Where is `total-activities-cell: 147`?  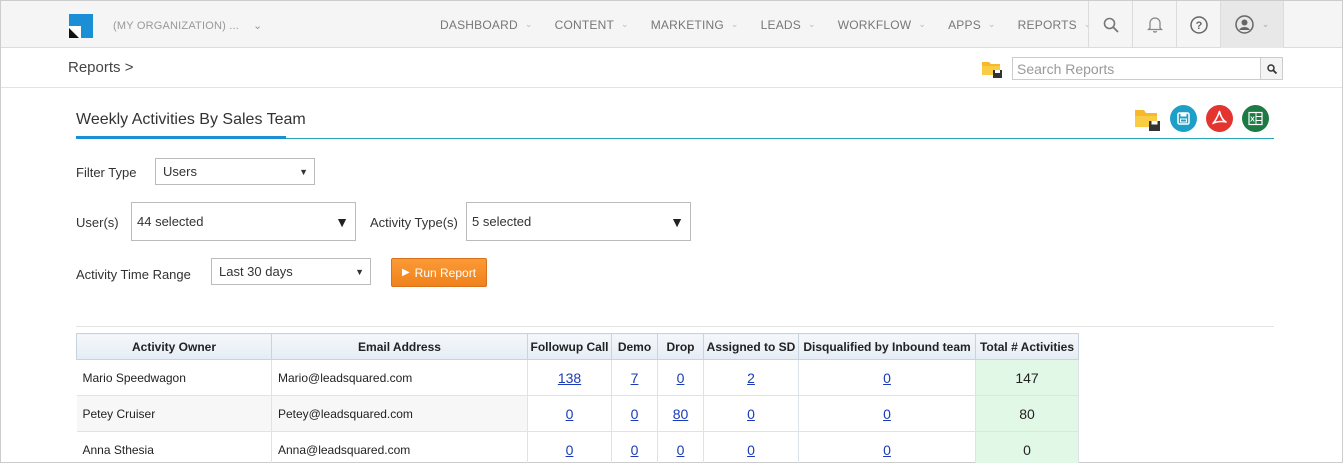 total-activities-cell: 147 is located at coordinates (1027, 377).